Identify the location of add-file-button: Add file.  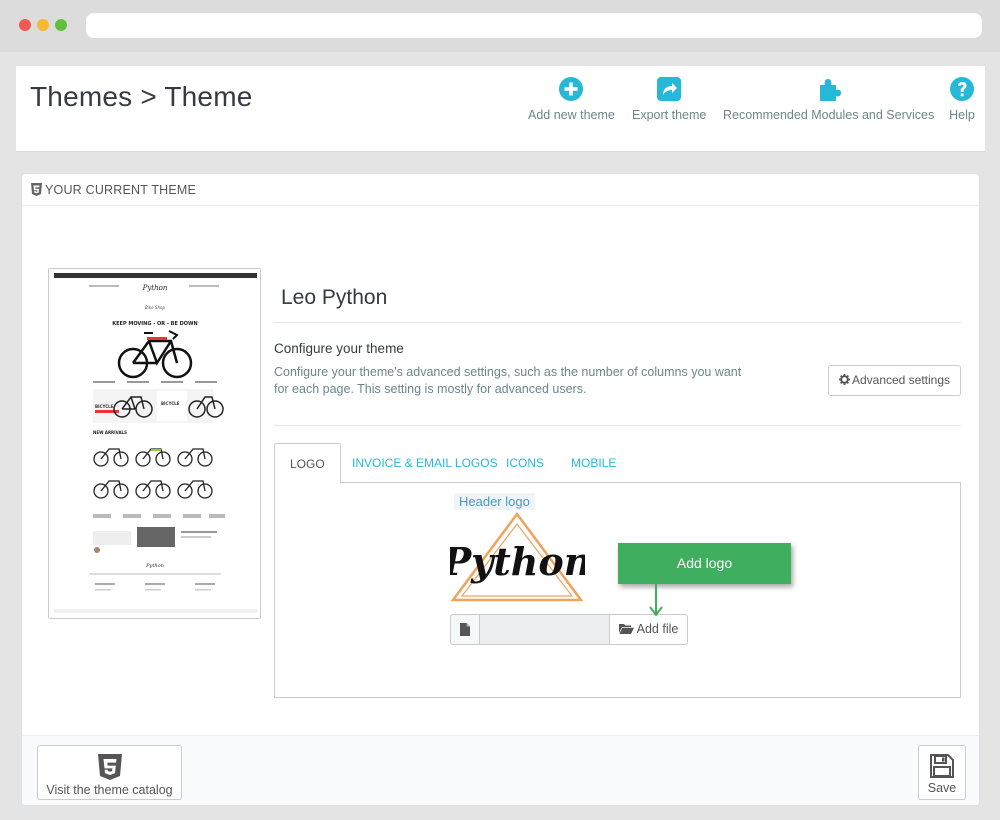
(648, 629).